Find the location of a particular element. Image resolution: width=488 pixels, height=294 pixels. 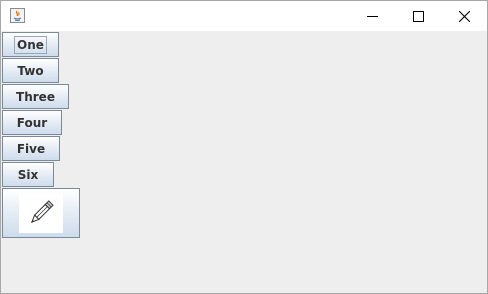

close-icon is located at coordinates (464, 16).